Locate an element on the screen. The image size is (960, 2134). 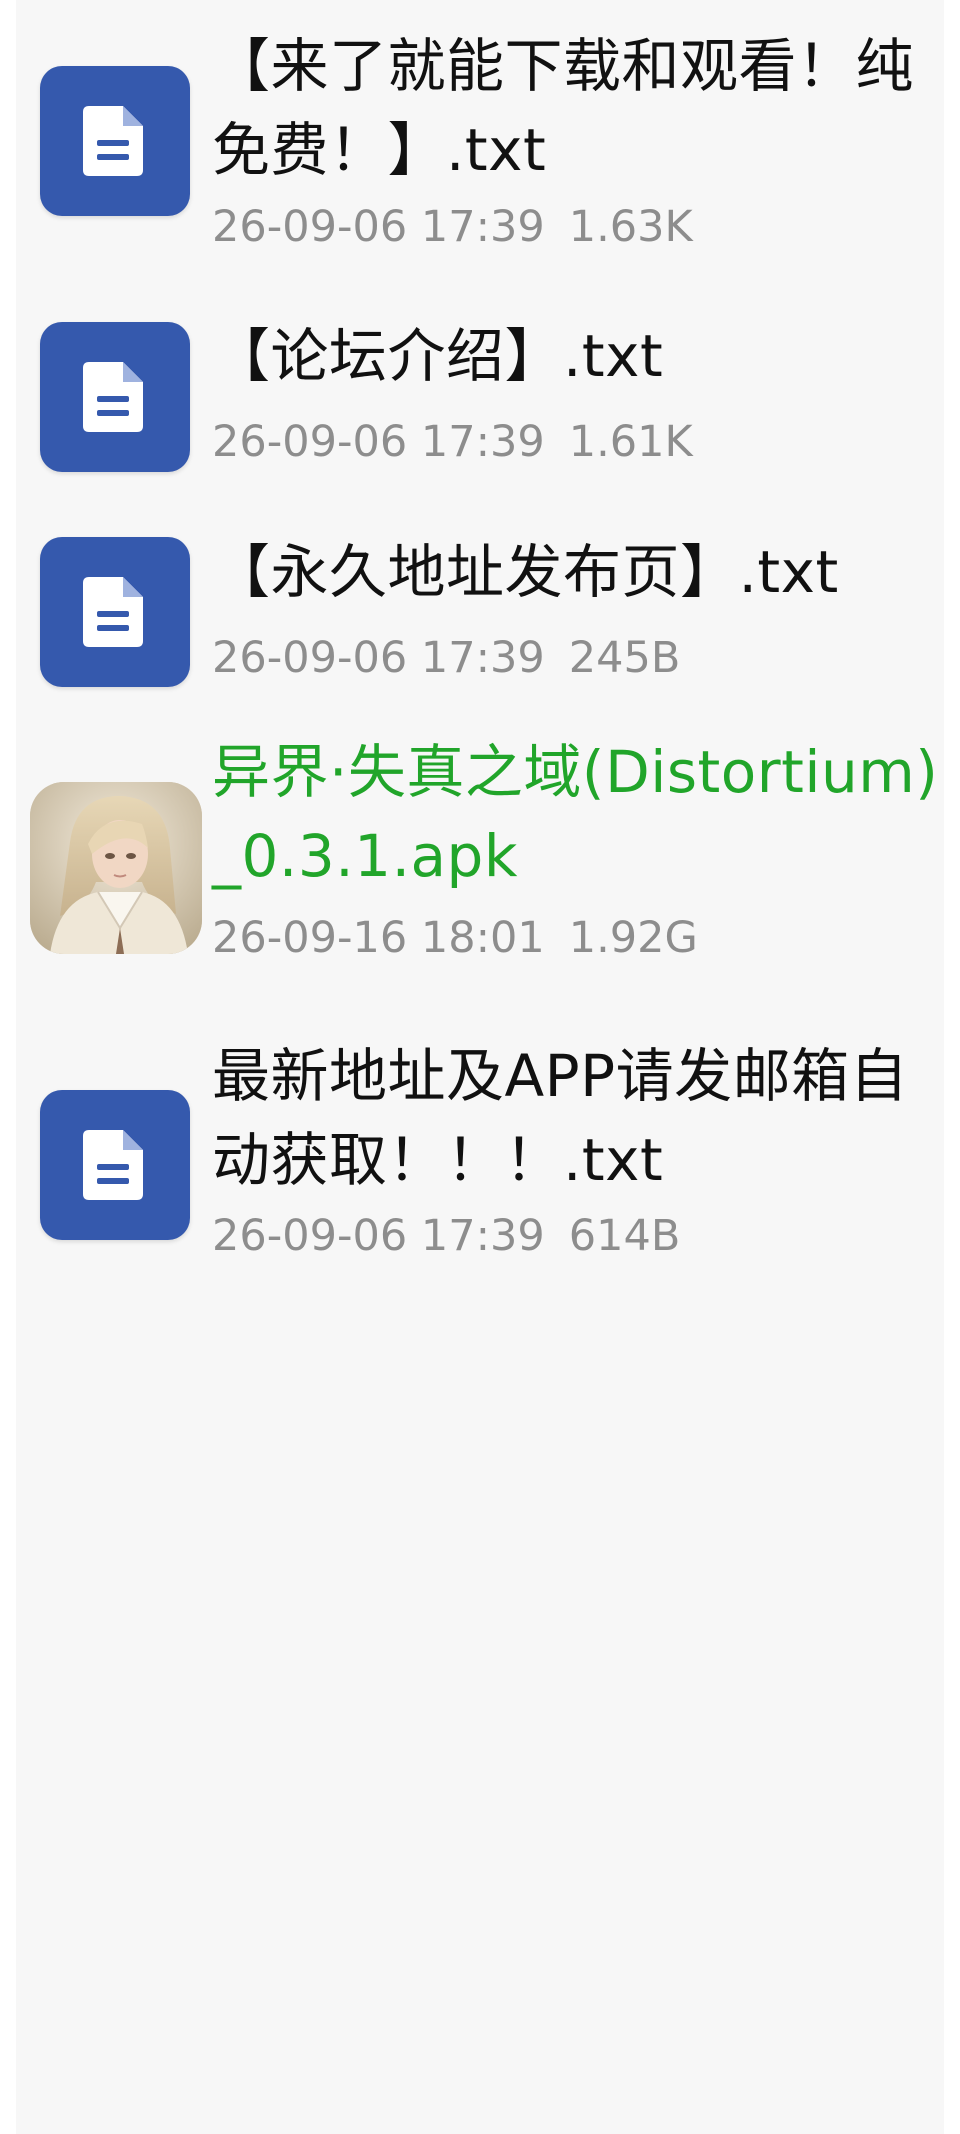
file-size: 1.63K is located at coordinates (630, 227).